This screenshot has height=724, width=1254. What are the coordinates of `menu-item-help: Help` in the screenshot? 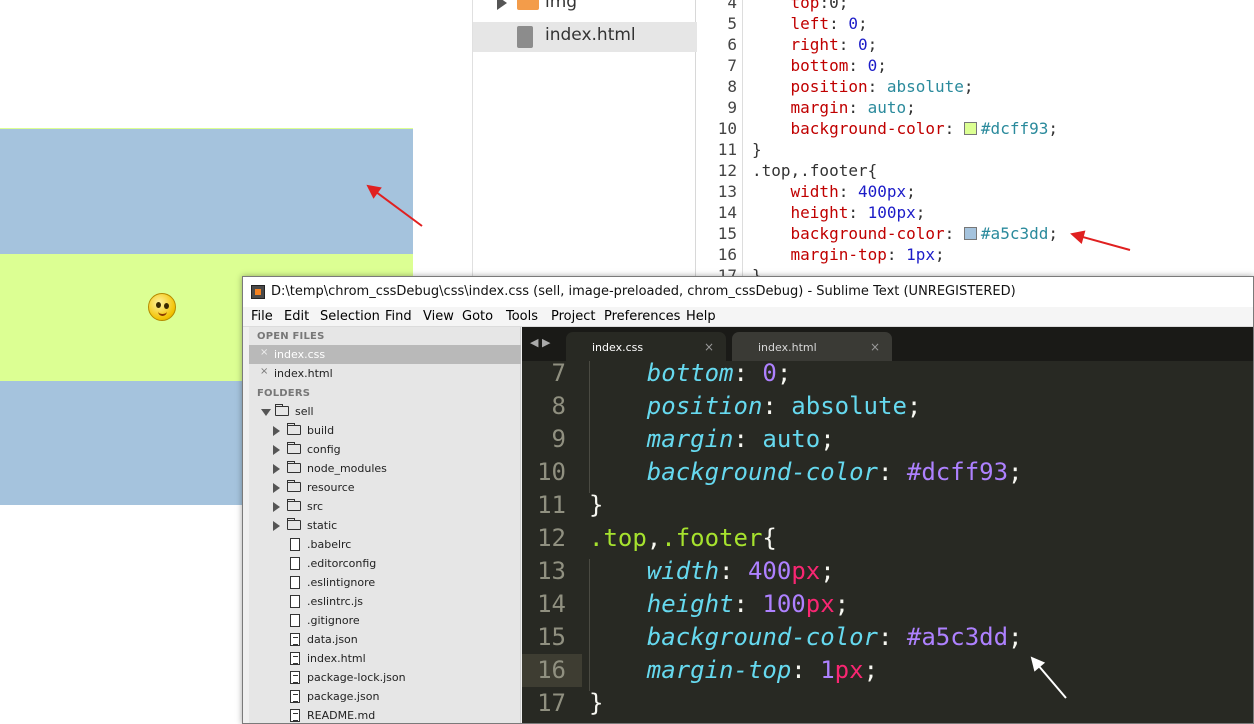 It's located at (701, 316).